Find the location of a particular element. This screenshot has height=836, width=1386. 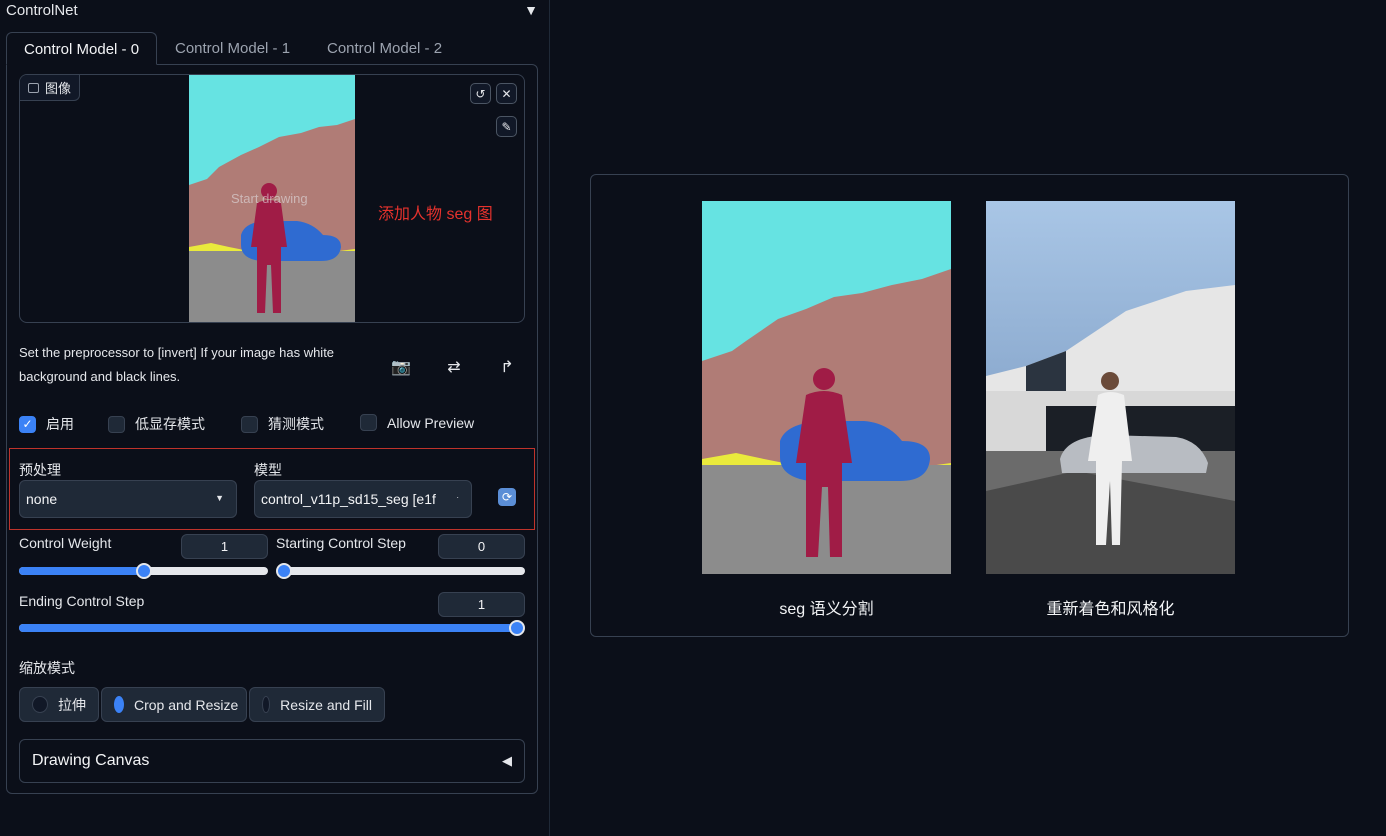

checkbox-label: 猜测模式 is located at coordinates (296, 424).